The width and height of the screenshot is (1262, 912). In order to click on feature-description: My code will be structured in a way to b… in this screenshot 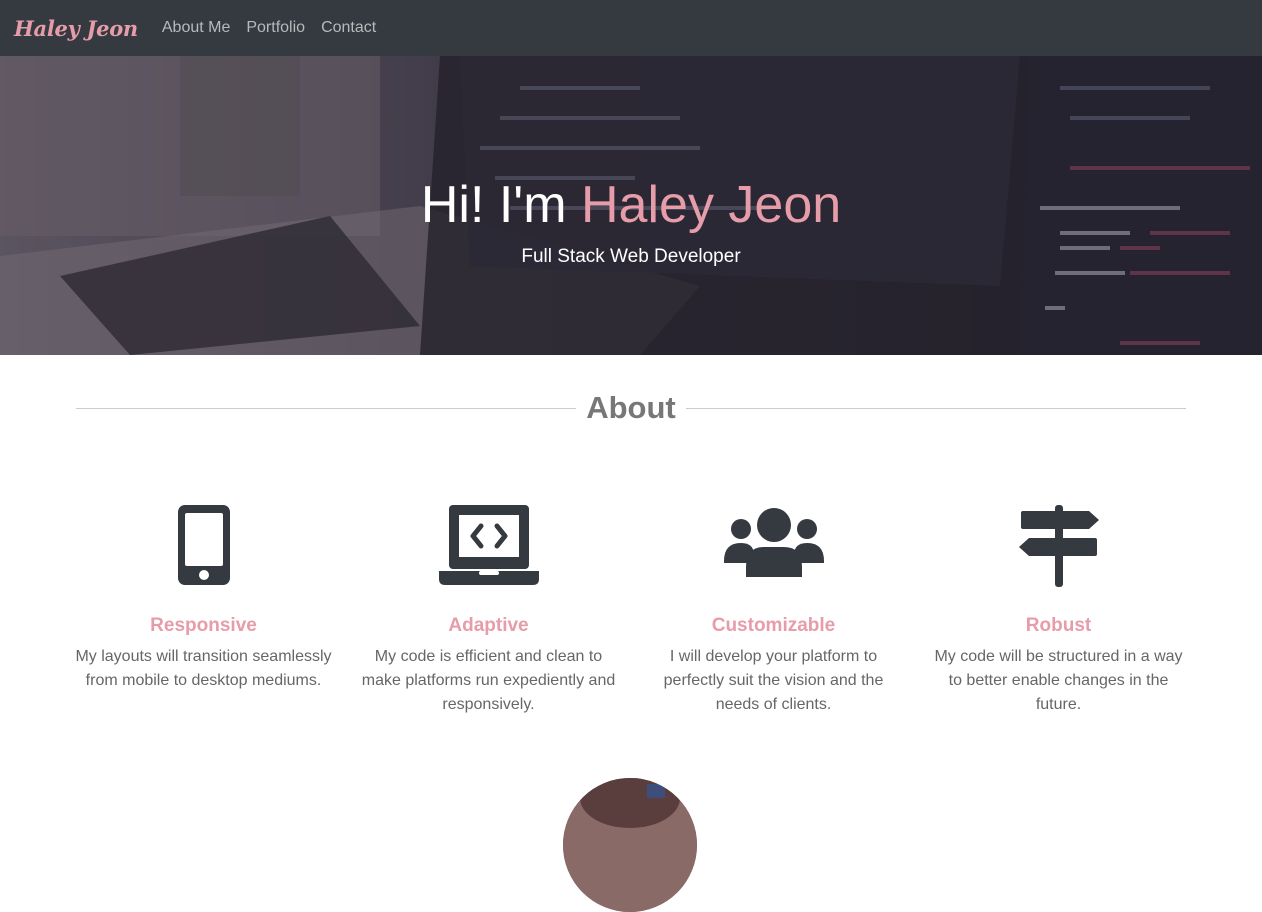, I will do `click(1058, 680)`.